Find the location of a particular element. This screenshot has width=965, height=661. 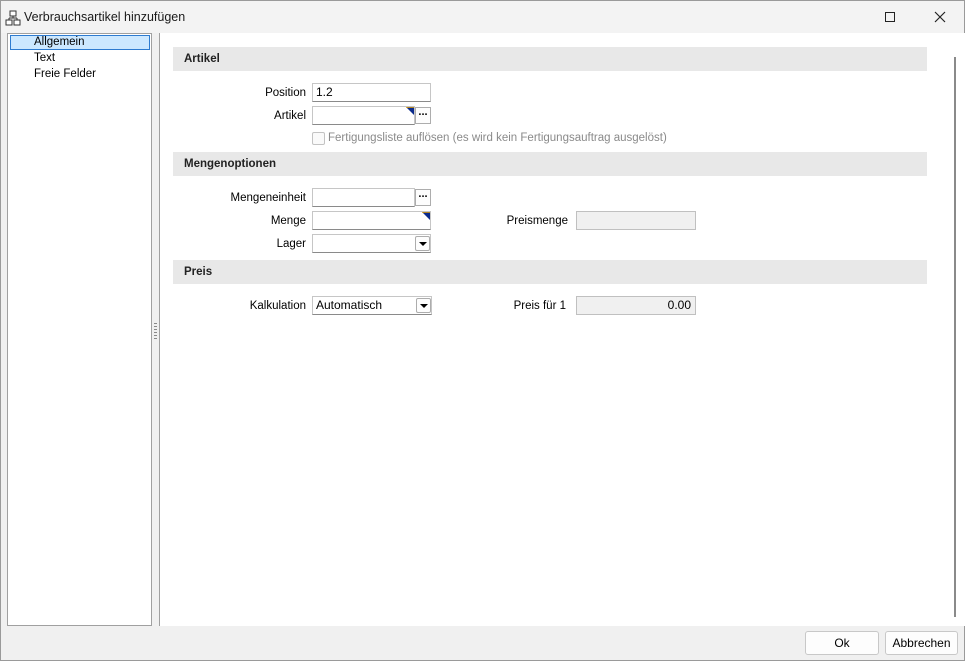

lager-select is located at coordinates (371, 243).